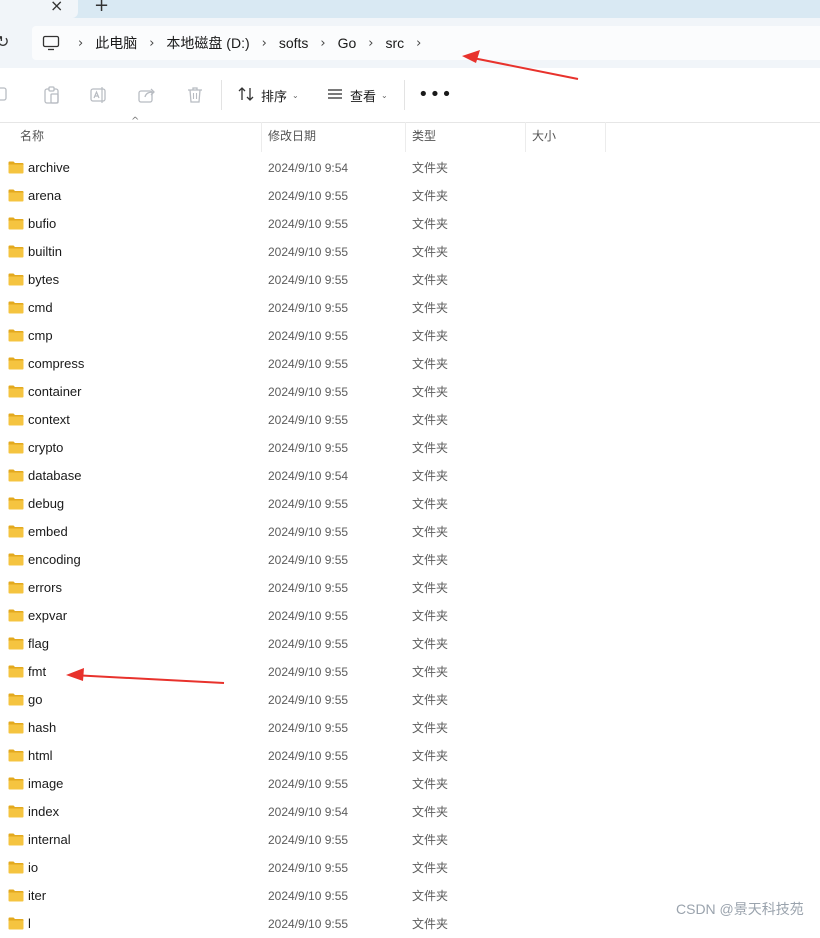 Image resolution: width=820 pixels, height=938 pixels. What do you see at coordinates (410, 784) in the screenshot?
I see `file-row: image 2024/9/10 9:55 文件夹` at bounding box center [410, 784].